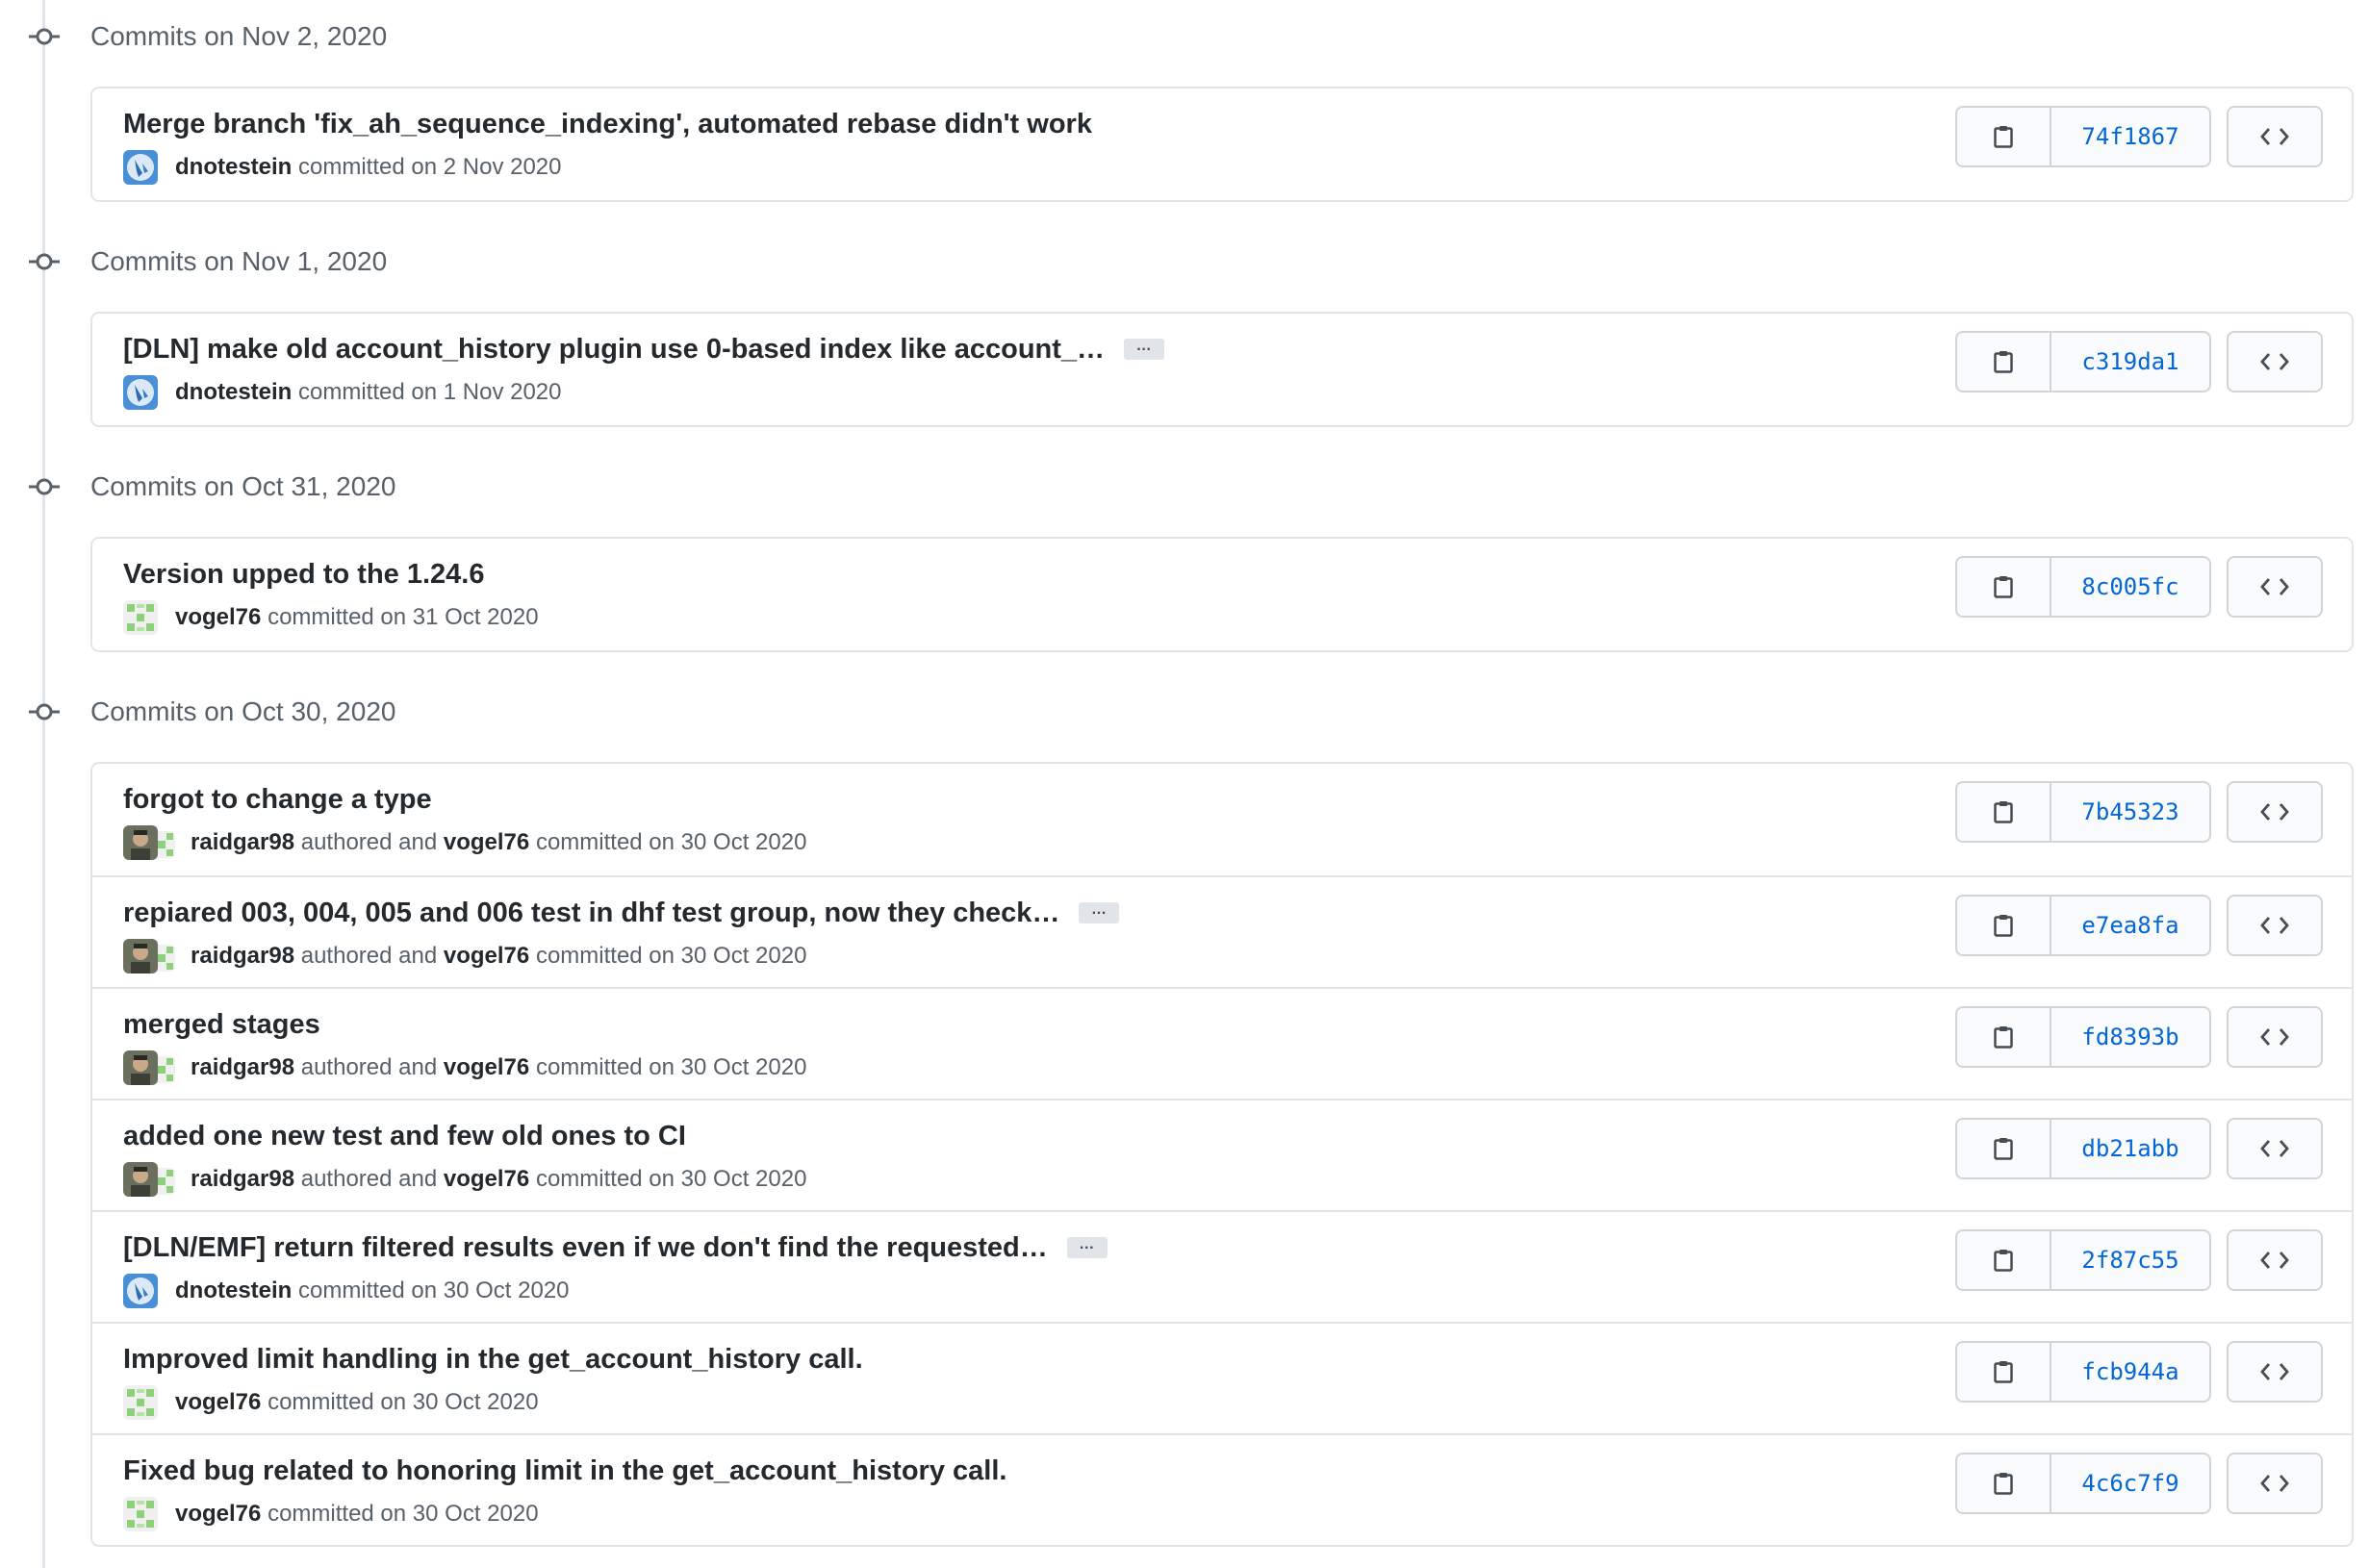 The height and width of the screenshot is (1568, 2369). What do you see at coordinates (2131, 1483) in the screenshot?
I see `commit-sha-link: 4c6c7f9` at bounding box center [2131, 1483].